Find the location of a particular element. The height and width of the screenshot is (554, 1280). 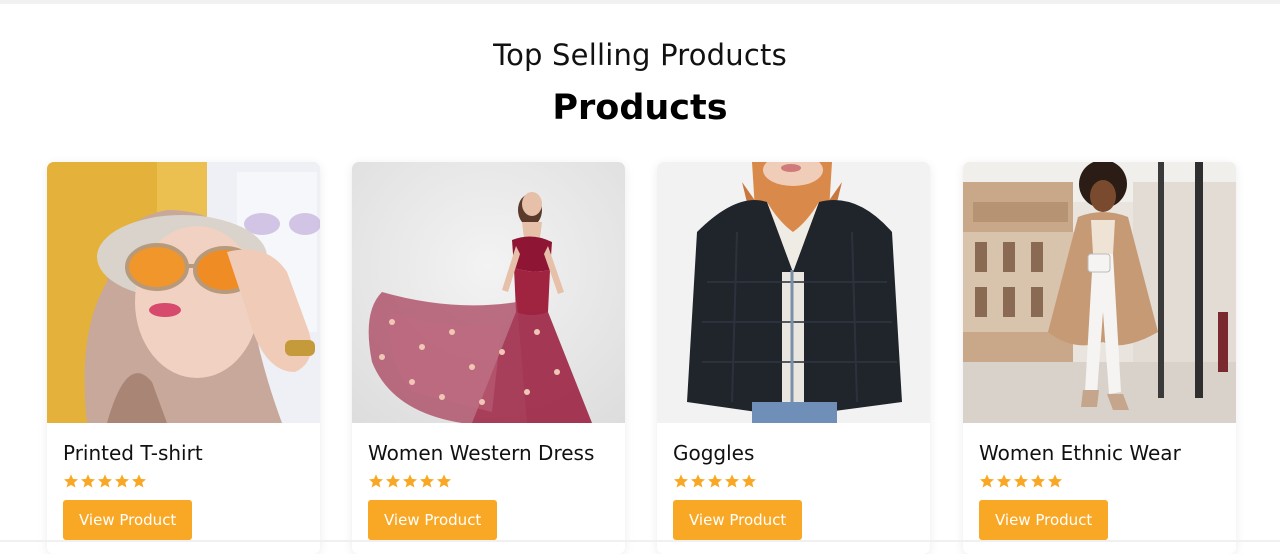

street-coat-photo is located at coordinates (1099, 292).